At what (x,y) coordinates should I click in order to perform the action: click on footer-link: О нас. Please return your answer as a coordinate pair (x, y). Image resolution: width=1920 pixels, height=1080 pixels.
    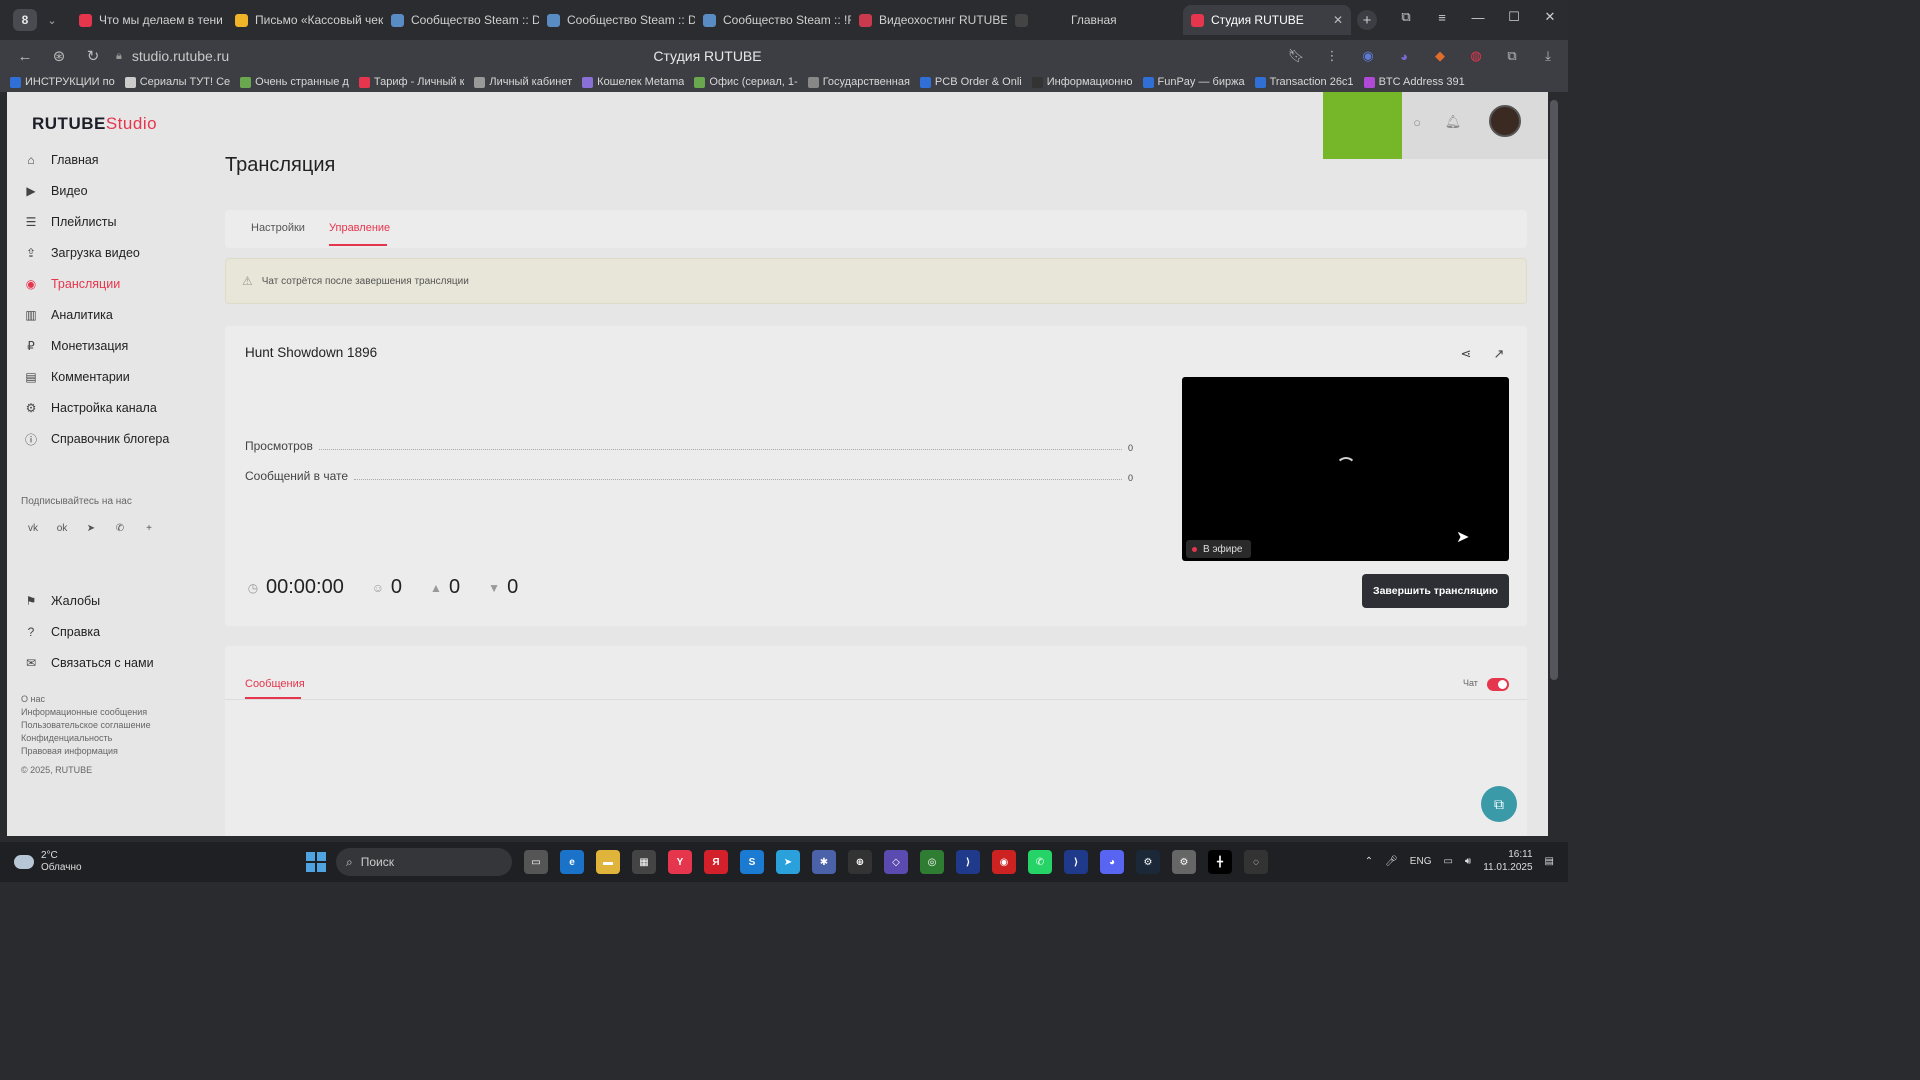
    Looking at the image, I should click on (86, 699).